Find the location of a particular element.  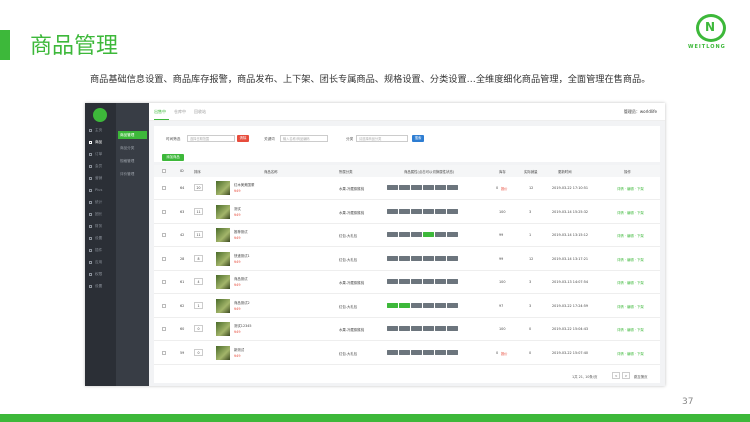

page-jump: 跳至第页 is located at coordinates (641, 376).